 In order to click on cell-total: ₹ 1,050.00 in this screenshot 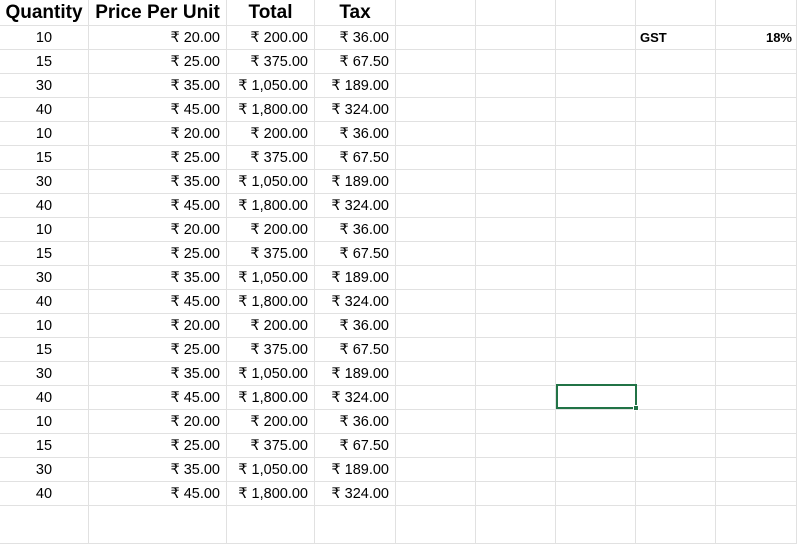, I will do `click(271, 374)`.